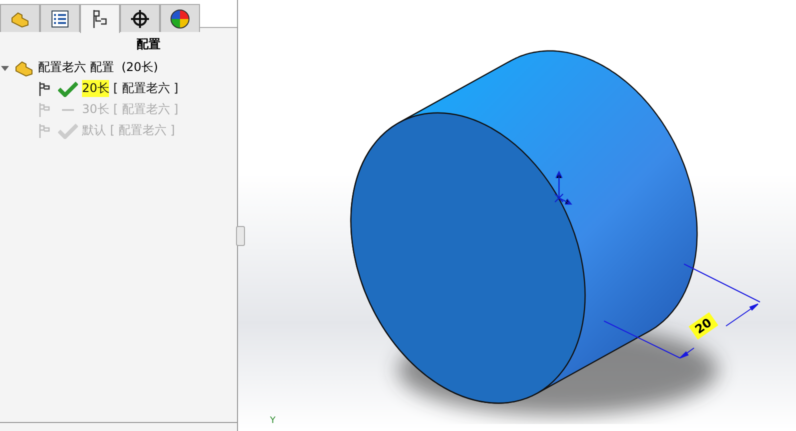 This screenshot has width=796, height=431. I want to click on list-icon, so click(60, 19).